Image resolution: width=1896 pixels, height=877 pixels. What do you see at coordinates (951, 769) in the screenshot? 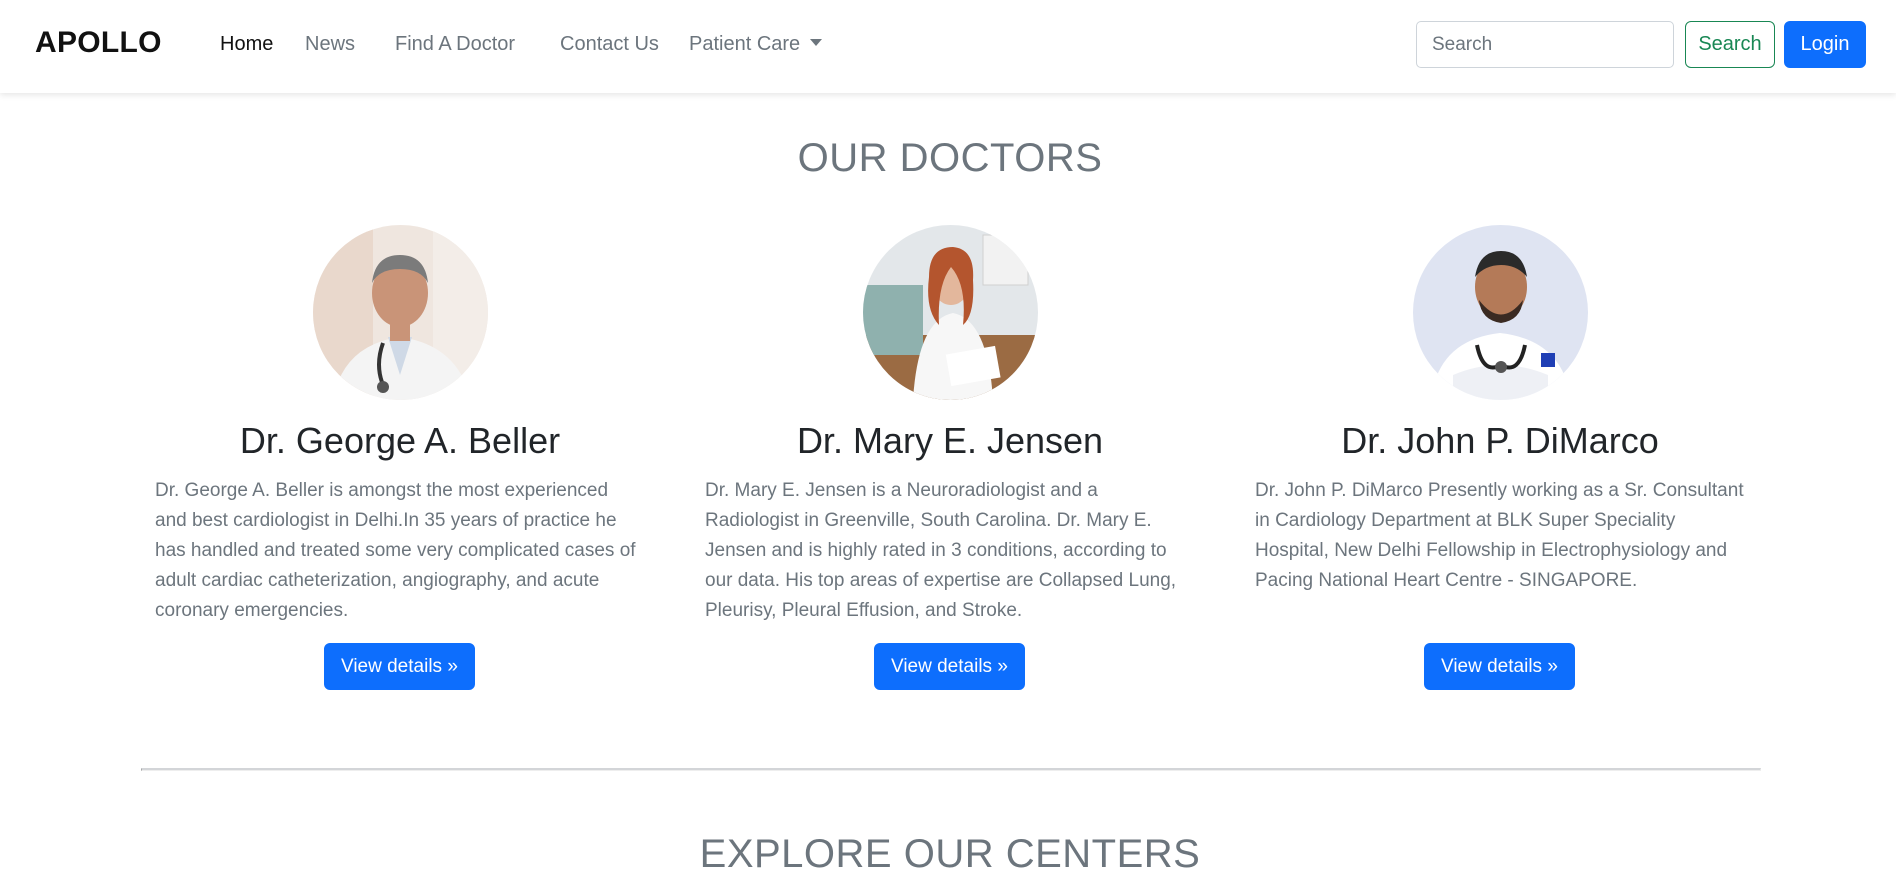
I see `section-divider` at bounding box center [951, 769].